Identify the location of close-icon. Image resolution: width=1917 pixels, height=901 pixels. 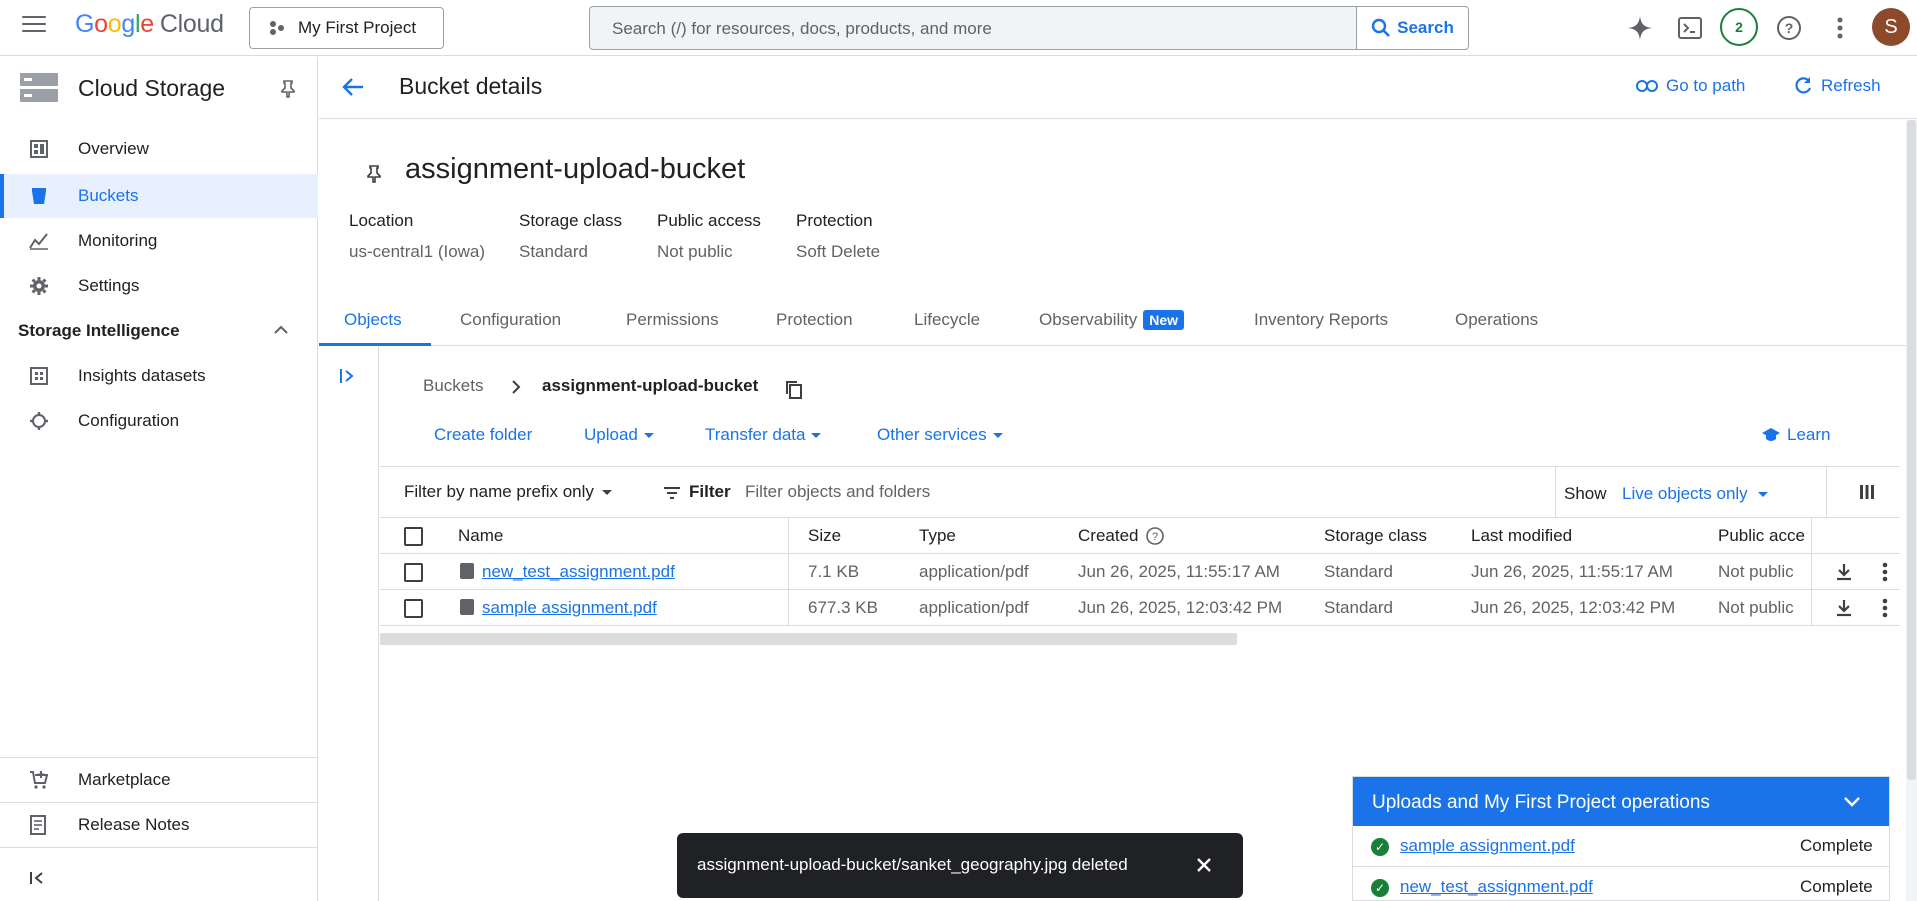
(1204, 865).